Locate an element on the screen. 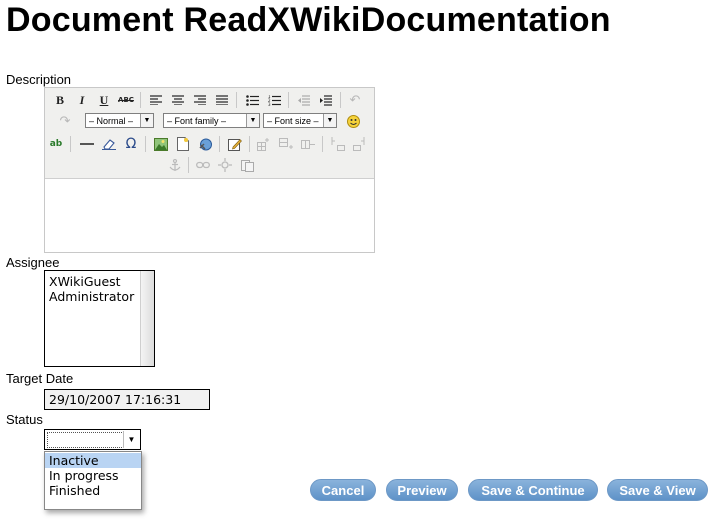  anchor-icon is located at coordinates (175, 165).